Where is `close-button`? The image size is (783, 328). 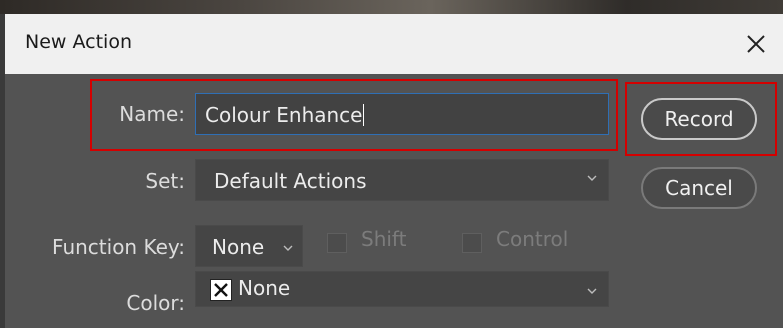 close-button is located at coordinates (756, 44).